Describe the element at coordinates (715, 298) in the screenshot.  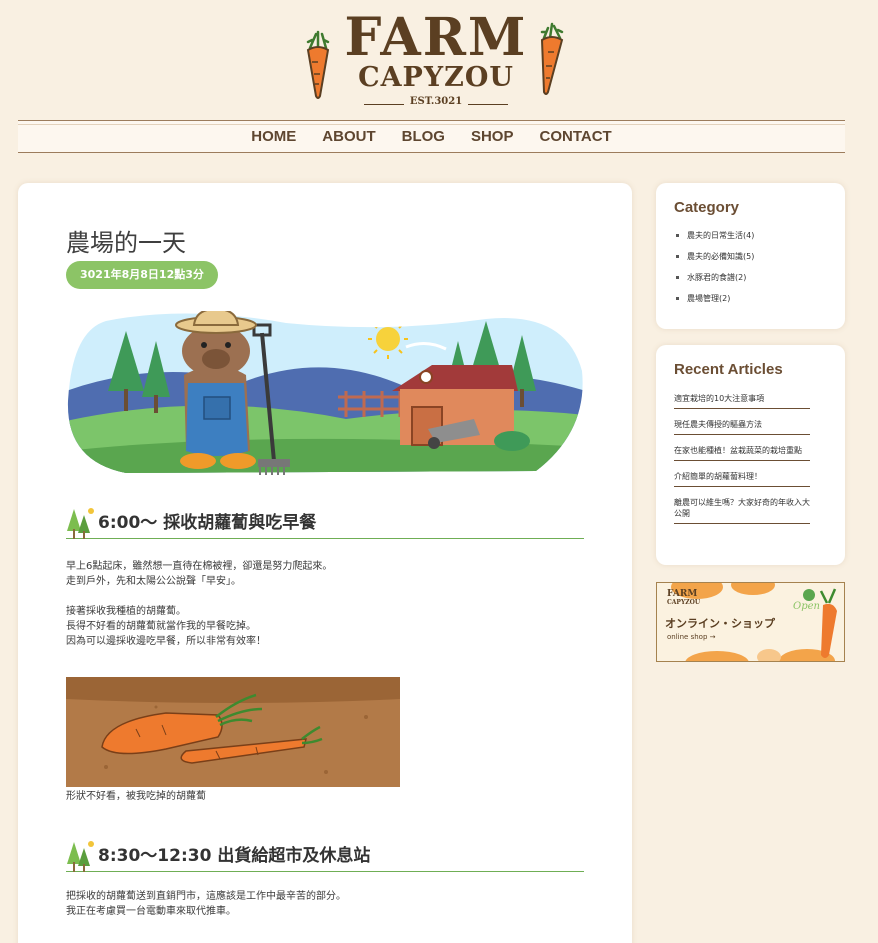
I see `category-item: 農場管理(2)` at that location.